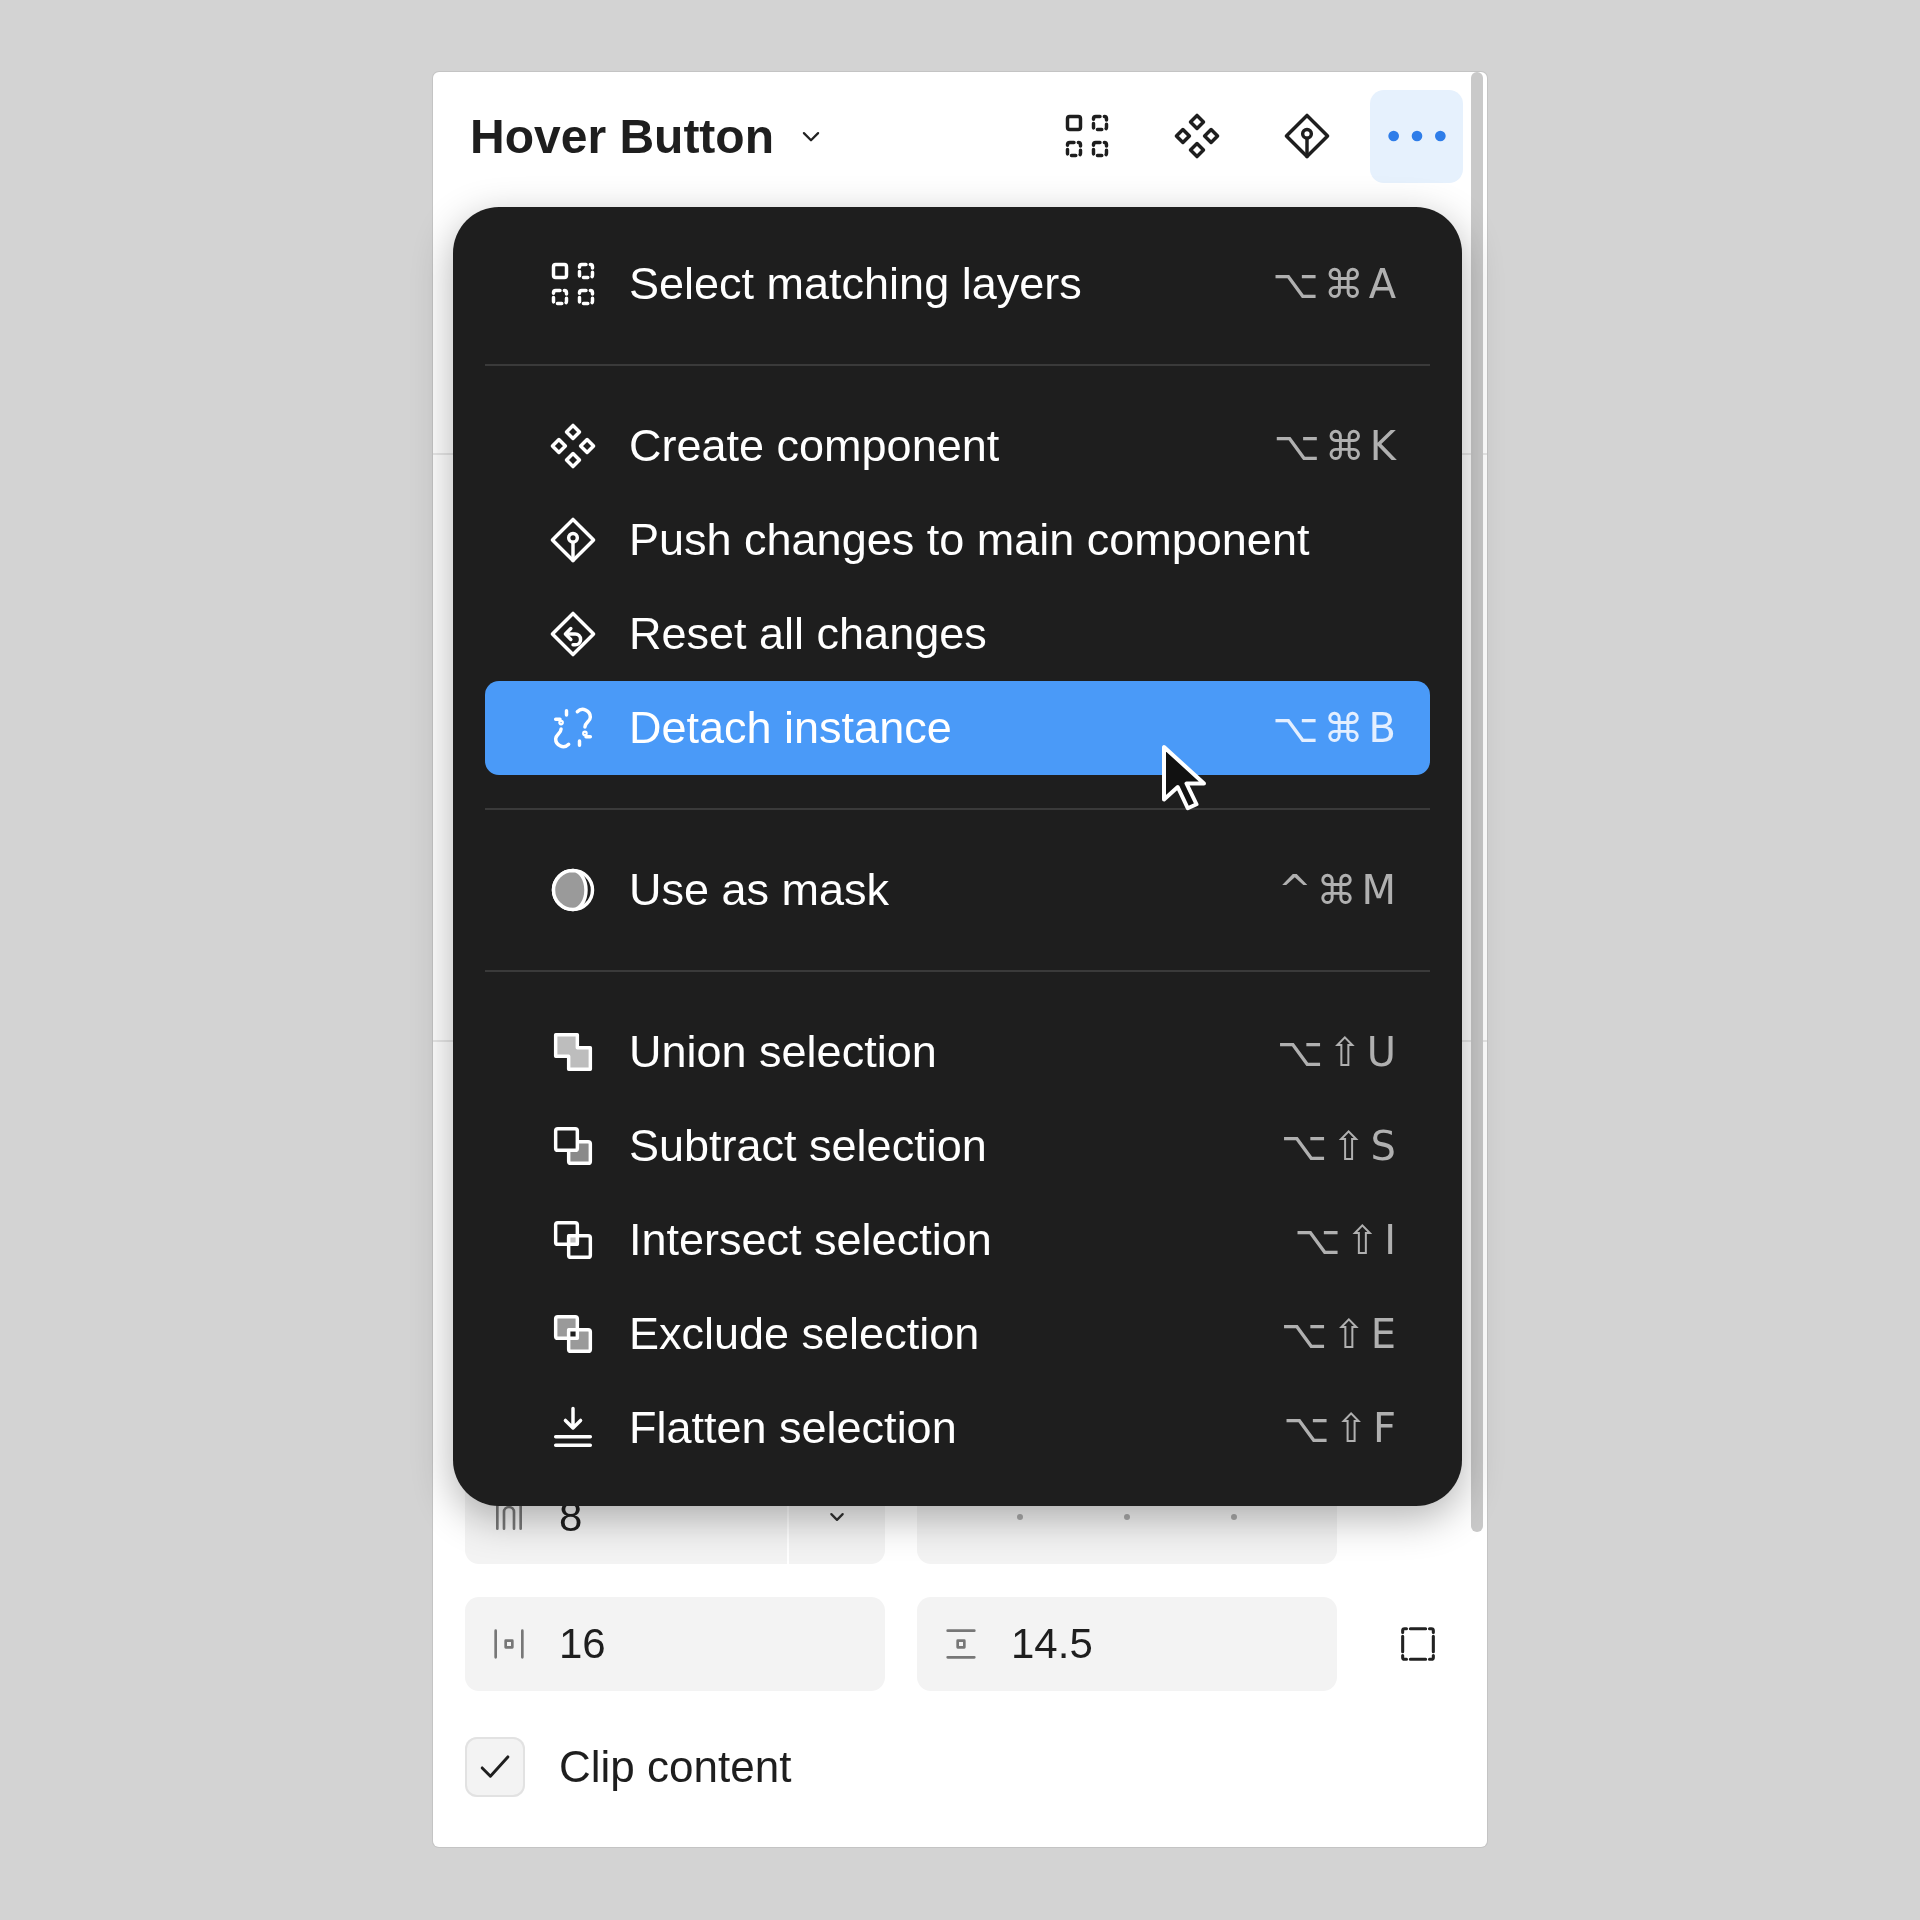 This screenshot has height=1920, width=1920. What do you see at coordinates (957, 1240) in the screenshot?
I see `menu-item: Intersect selection ⌥⇧I` at bounding box center [957, 1240].